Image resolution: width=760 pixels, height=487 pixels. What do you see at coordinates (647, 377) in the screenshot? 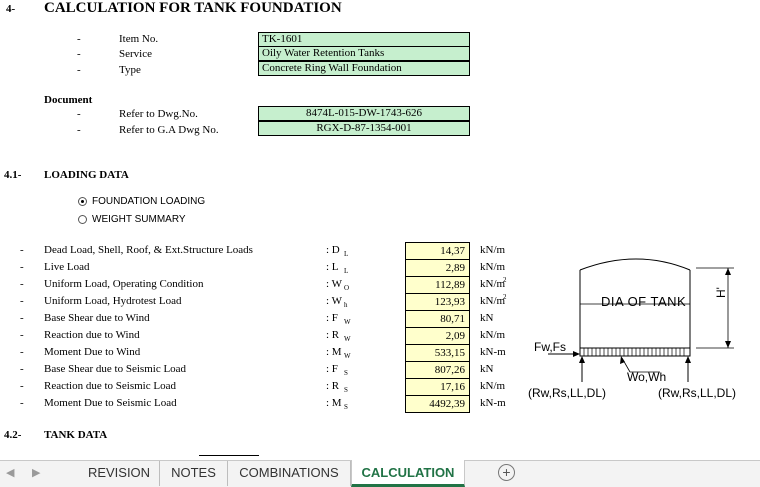
I see `weight-label: Wo,Wh` at bounding box center [647, 377].